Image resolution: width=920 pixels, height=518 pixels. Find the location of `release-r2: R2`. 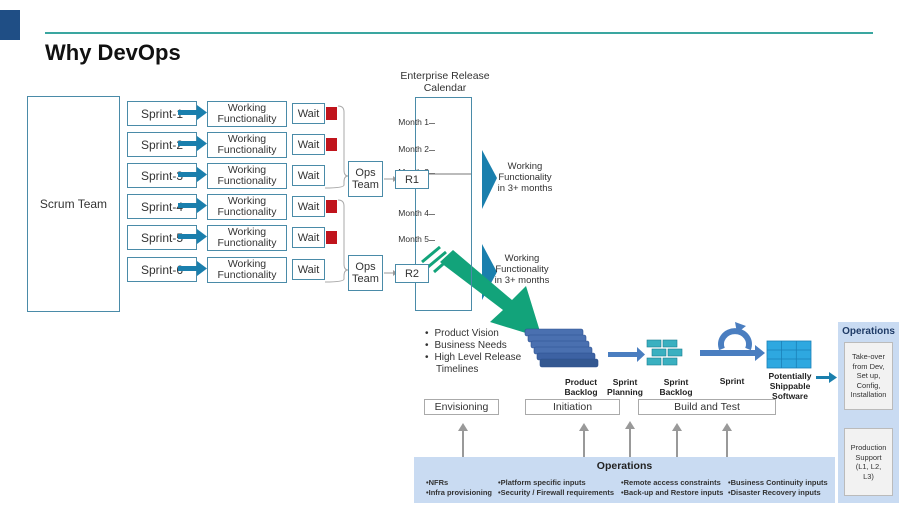

release-r2: R2 is located at coordinates (412, 273).